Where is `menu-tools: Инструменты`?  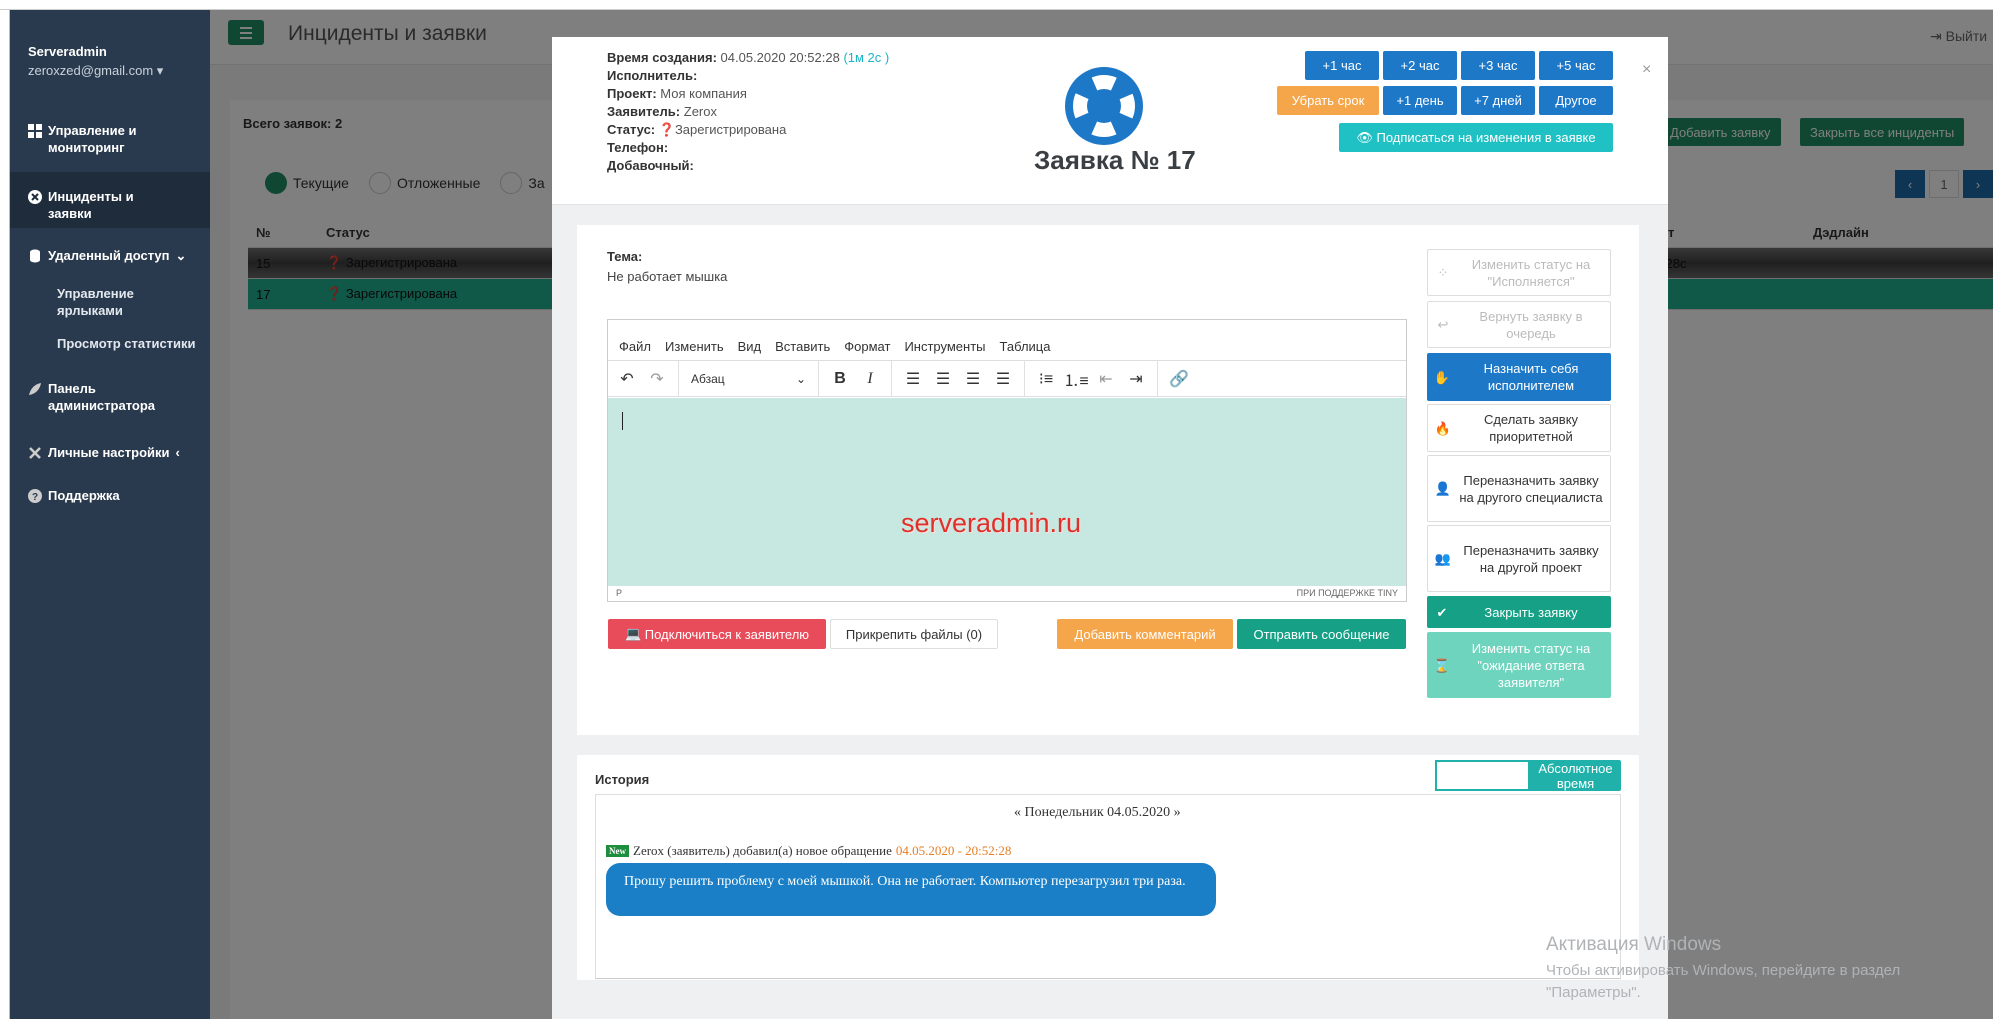
menu-tools: Инструменты is located at coordinates (944, 346).